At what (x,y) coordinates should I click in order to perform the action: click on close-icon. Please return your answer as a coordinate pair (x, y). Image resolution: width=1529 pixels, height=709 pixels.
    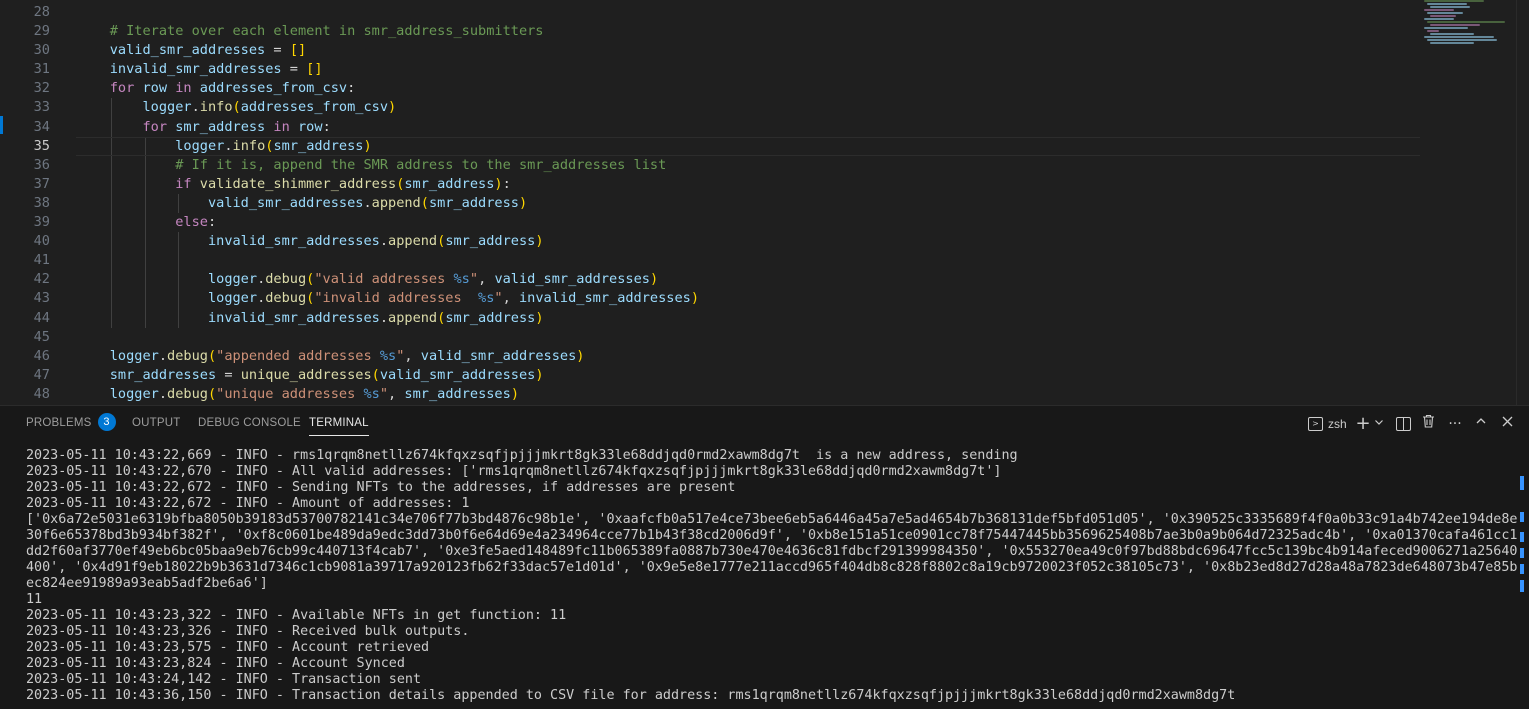
    Looking at the image, I should click on (1507, 424).